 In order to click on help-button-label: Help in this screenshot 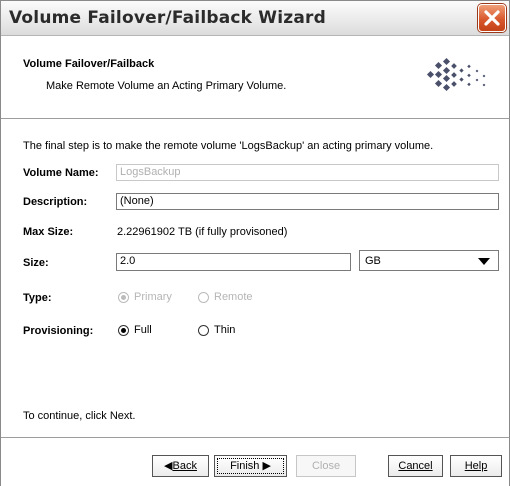, I will do `click(476, 466)`.